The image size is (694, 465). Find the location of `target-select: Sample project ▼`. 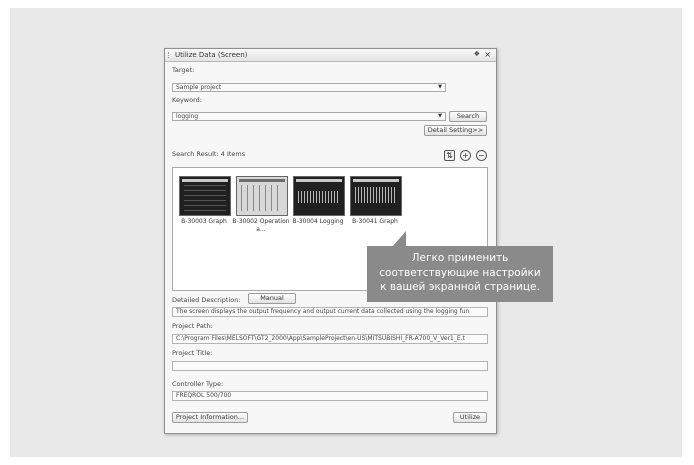

target-select: Sample project ▼ is located at coordinates (309, 87).